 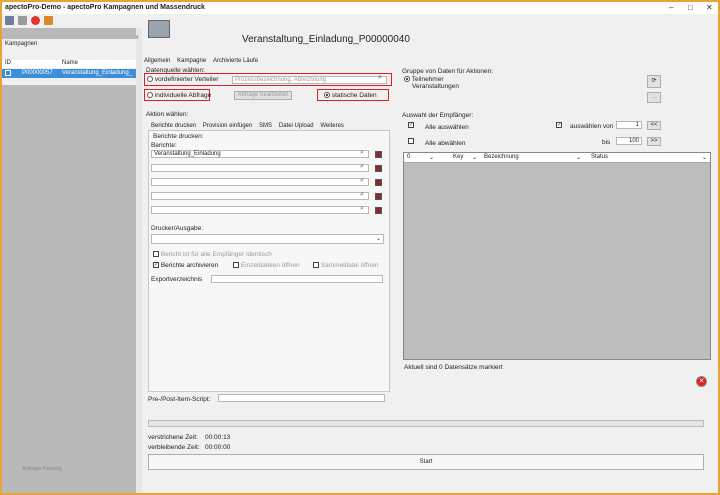 I want to click on select-from-label: auswählen von, so click(x=592, y=126).